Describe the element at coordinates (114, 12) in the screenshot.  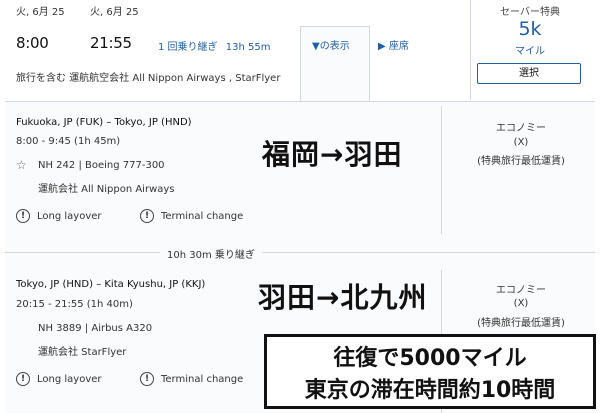
I see `arrive-date: 火, 6月 25` at that location.